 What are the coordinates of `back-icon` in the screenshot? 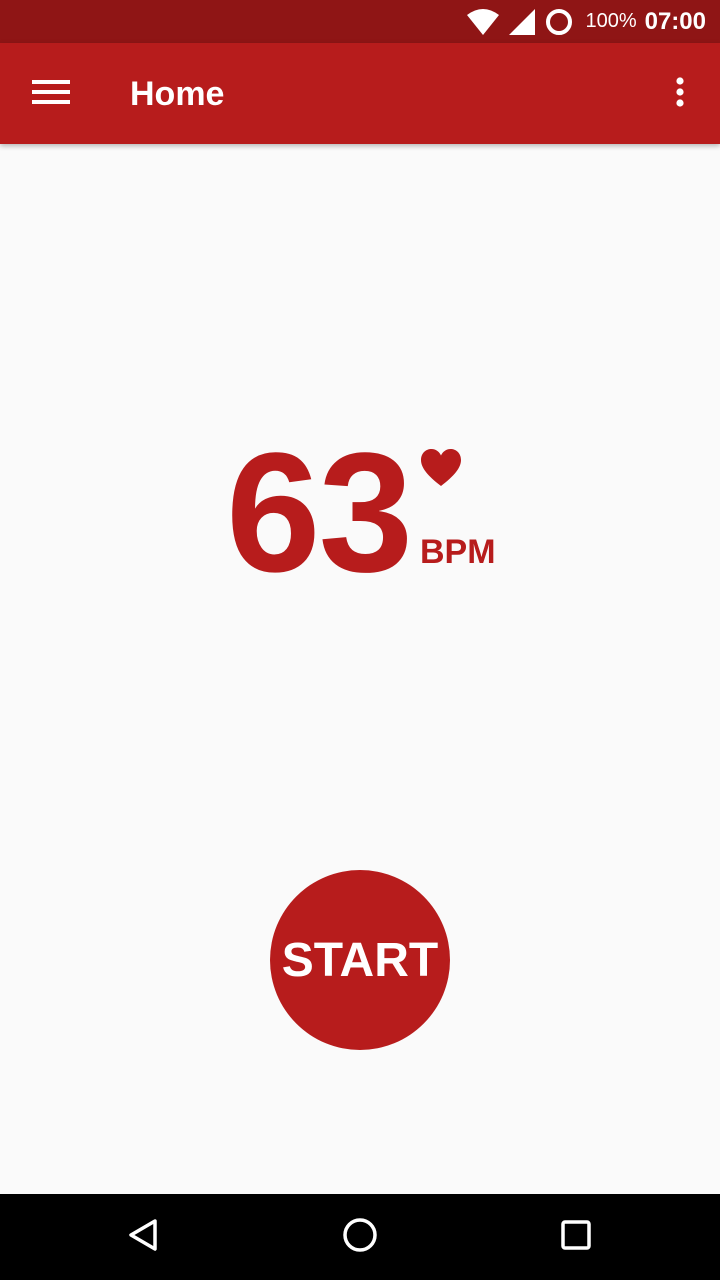 It's located at (143, 1237).